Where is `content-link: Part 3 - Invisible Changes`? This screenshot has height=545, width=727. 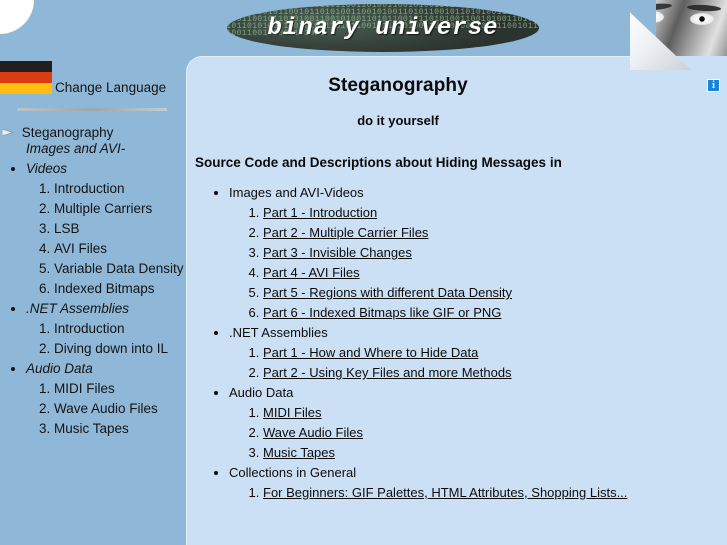 content-link: Part 3 - Invisible Changes is located at coordinates (337, 252).